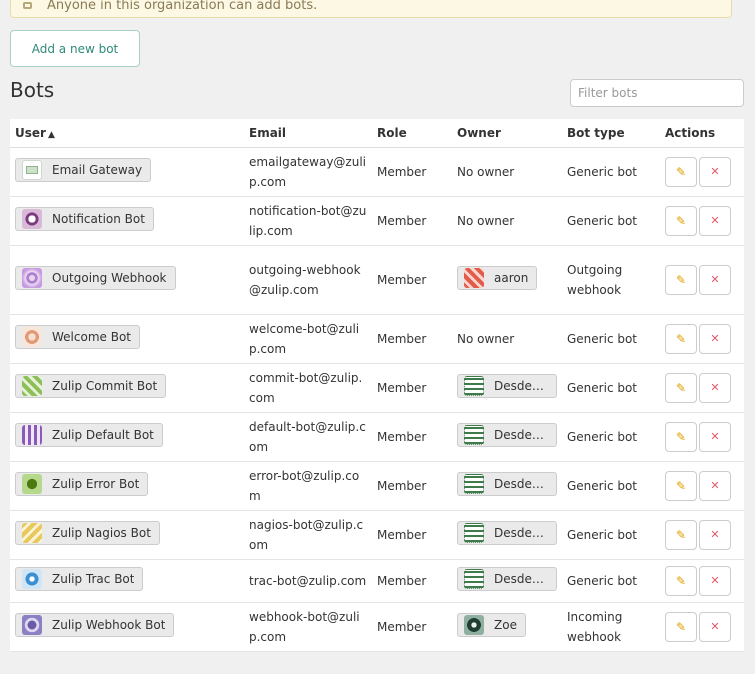 Image resolution: width=755 pixels, height=674 pixels. I want to click on email-cell: default-bot@zulip.com, so click(308, 437).